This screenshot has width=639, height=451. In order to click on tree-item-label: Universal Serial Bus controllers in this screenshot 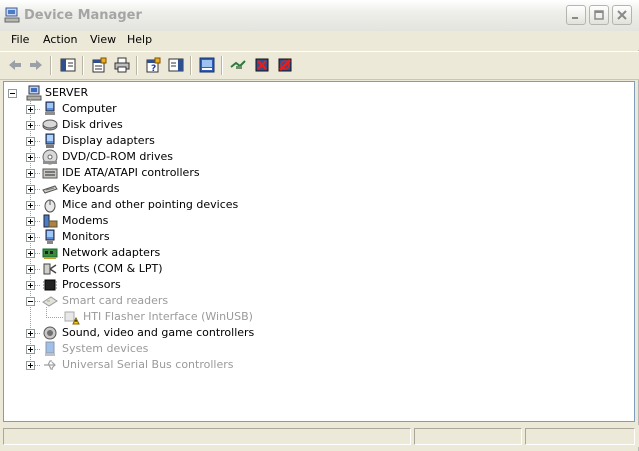, I will do `click(148, 364)`.